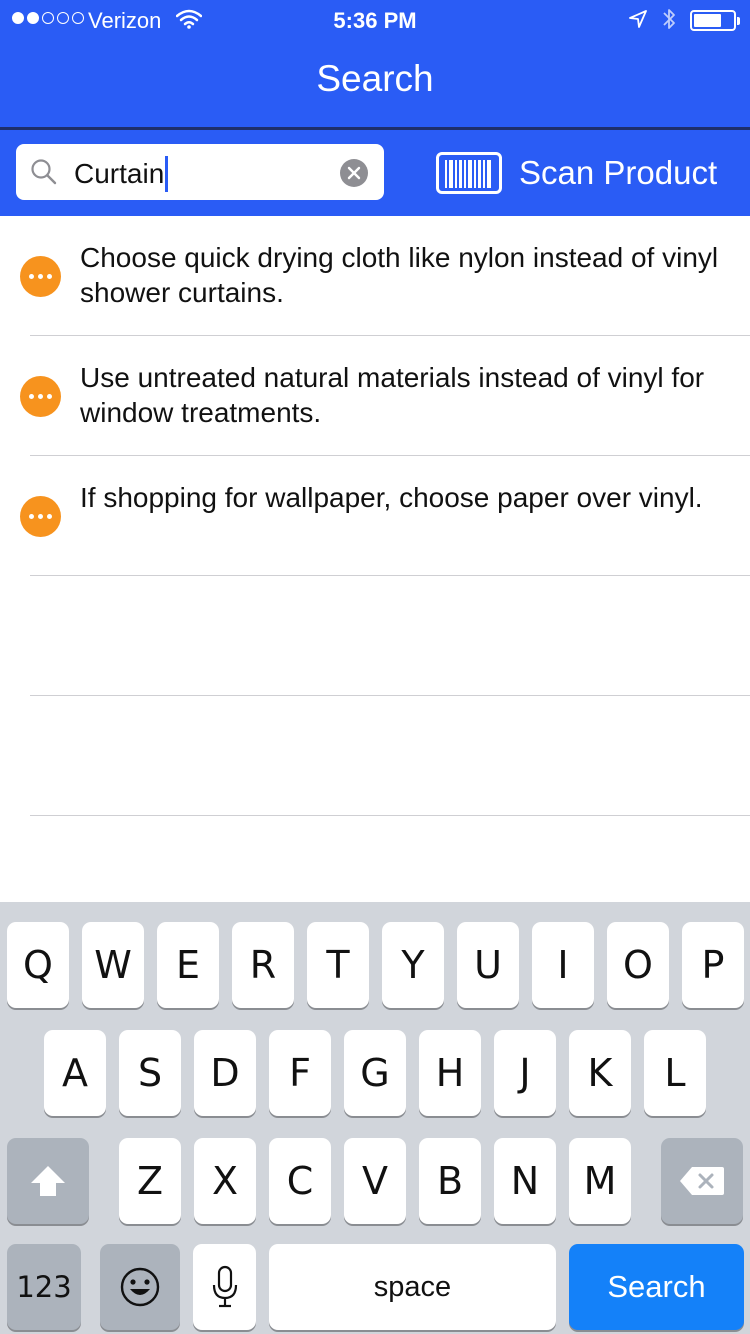  Describe the element at coordinates (525, 1073) in the screenshot. I see `key-j: J` at that location.